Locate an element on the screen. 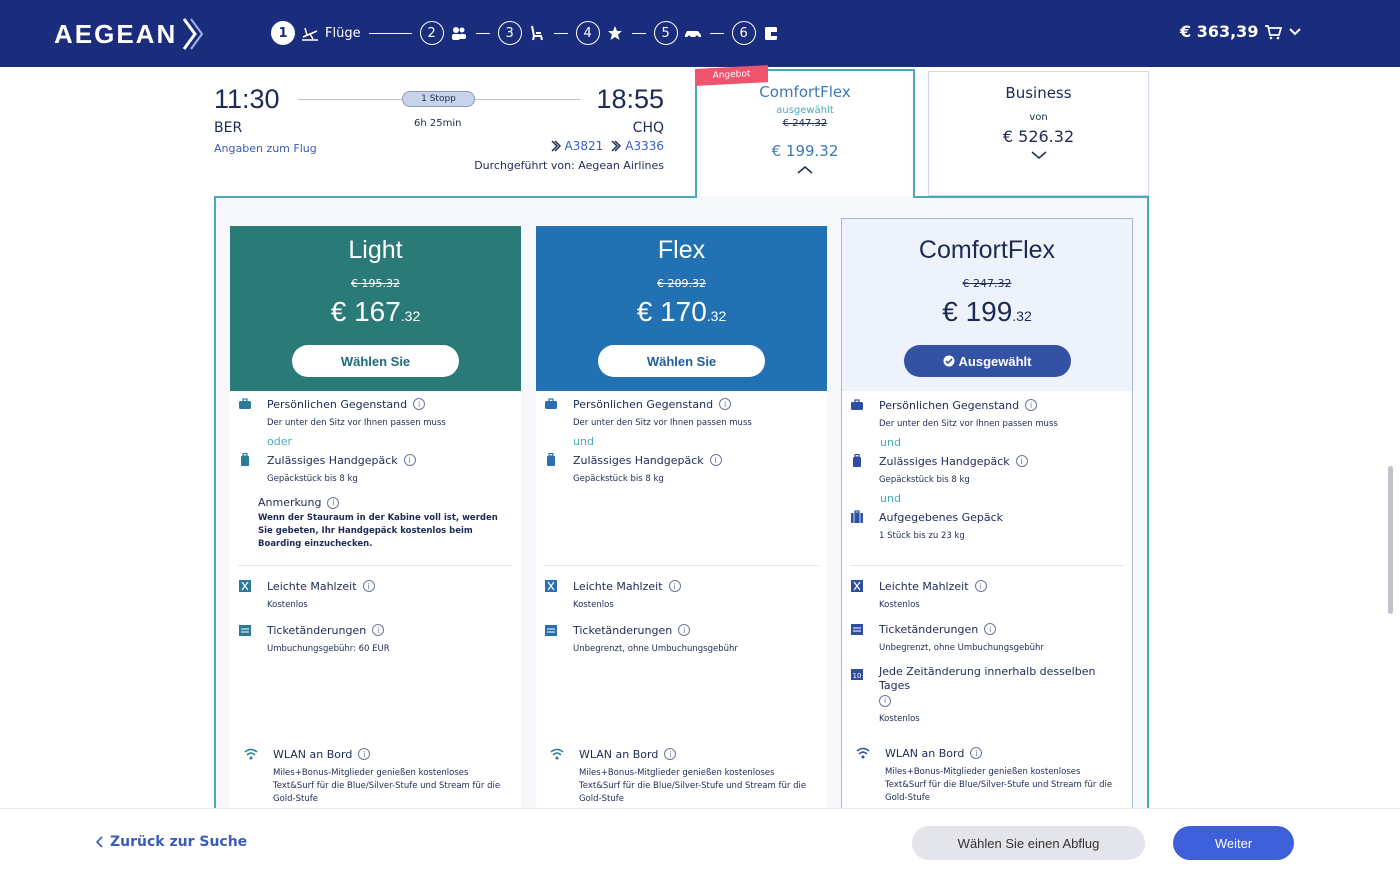 Image resolution: width=1400 pixels, height=875 pixels. luggage-icon is located at coordinates (245, 459).